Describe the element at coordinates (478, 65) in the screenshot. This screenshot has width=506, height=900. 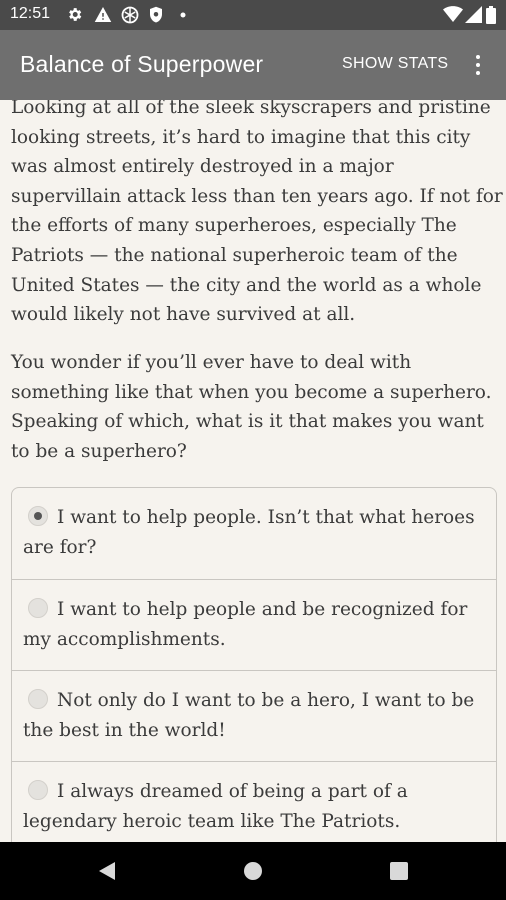
I see `more-vert-icon` at that location.